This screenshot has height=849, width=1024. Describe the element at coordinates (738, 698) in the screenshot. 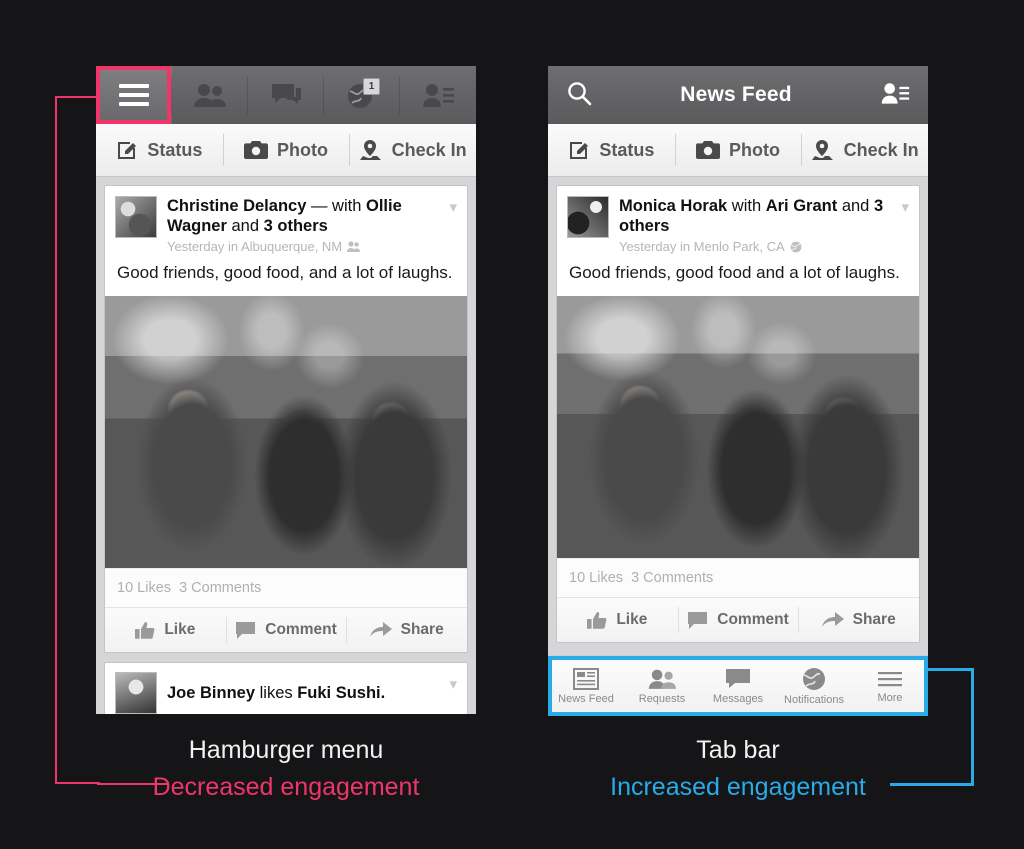

I see `tab-label: Messages` at that location.